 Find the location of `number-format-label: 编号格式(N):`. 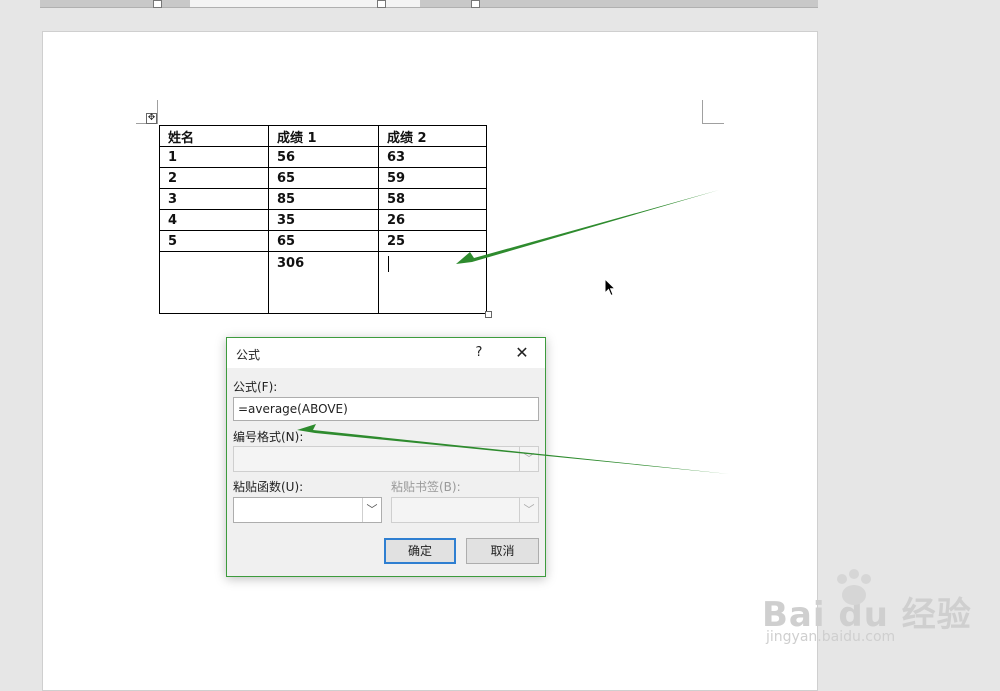

number-format-label: 编号格式(N): is located at coordinates (268, 437).